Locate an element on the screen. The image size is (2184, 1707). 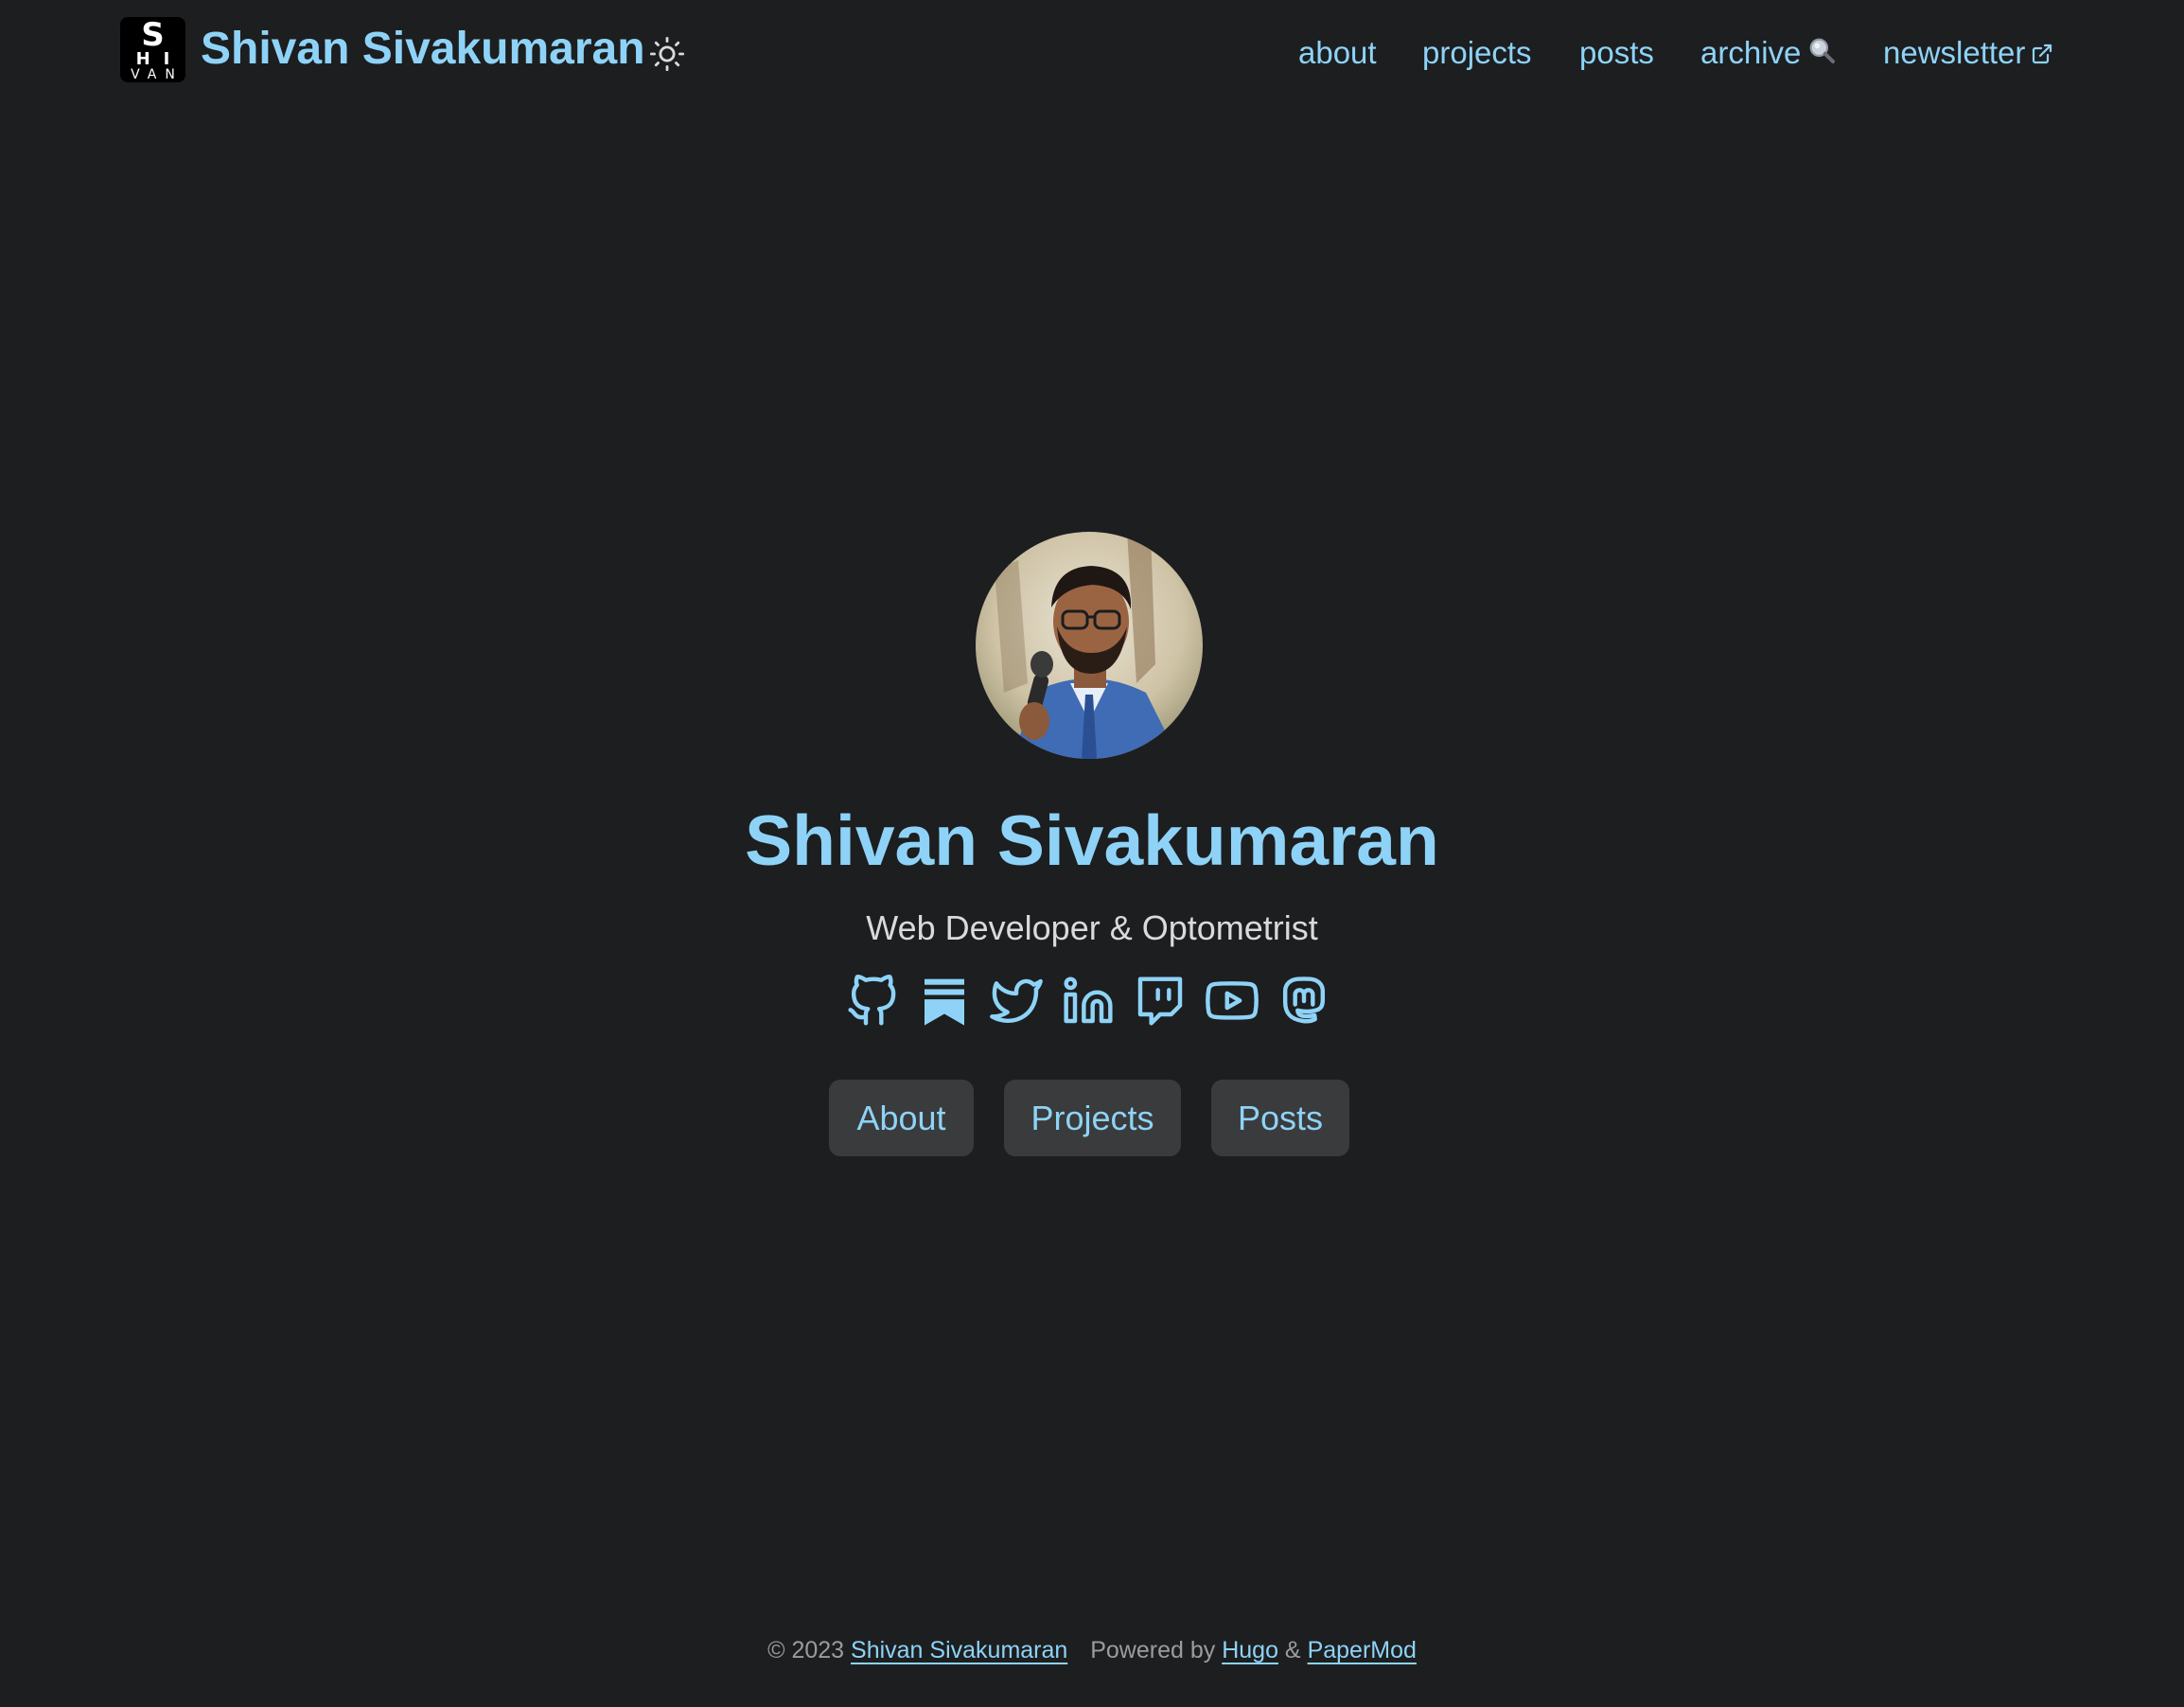
linkedin-icon is located at coordinates (1088, 1001).